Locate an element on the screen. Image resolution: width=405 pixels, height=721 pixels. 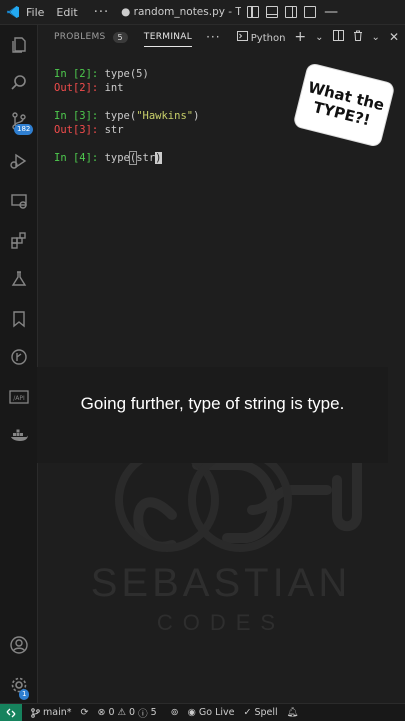
string-literal: "Hawkins" is located at coordinates (165, 116).